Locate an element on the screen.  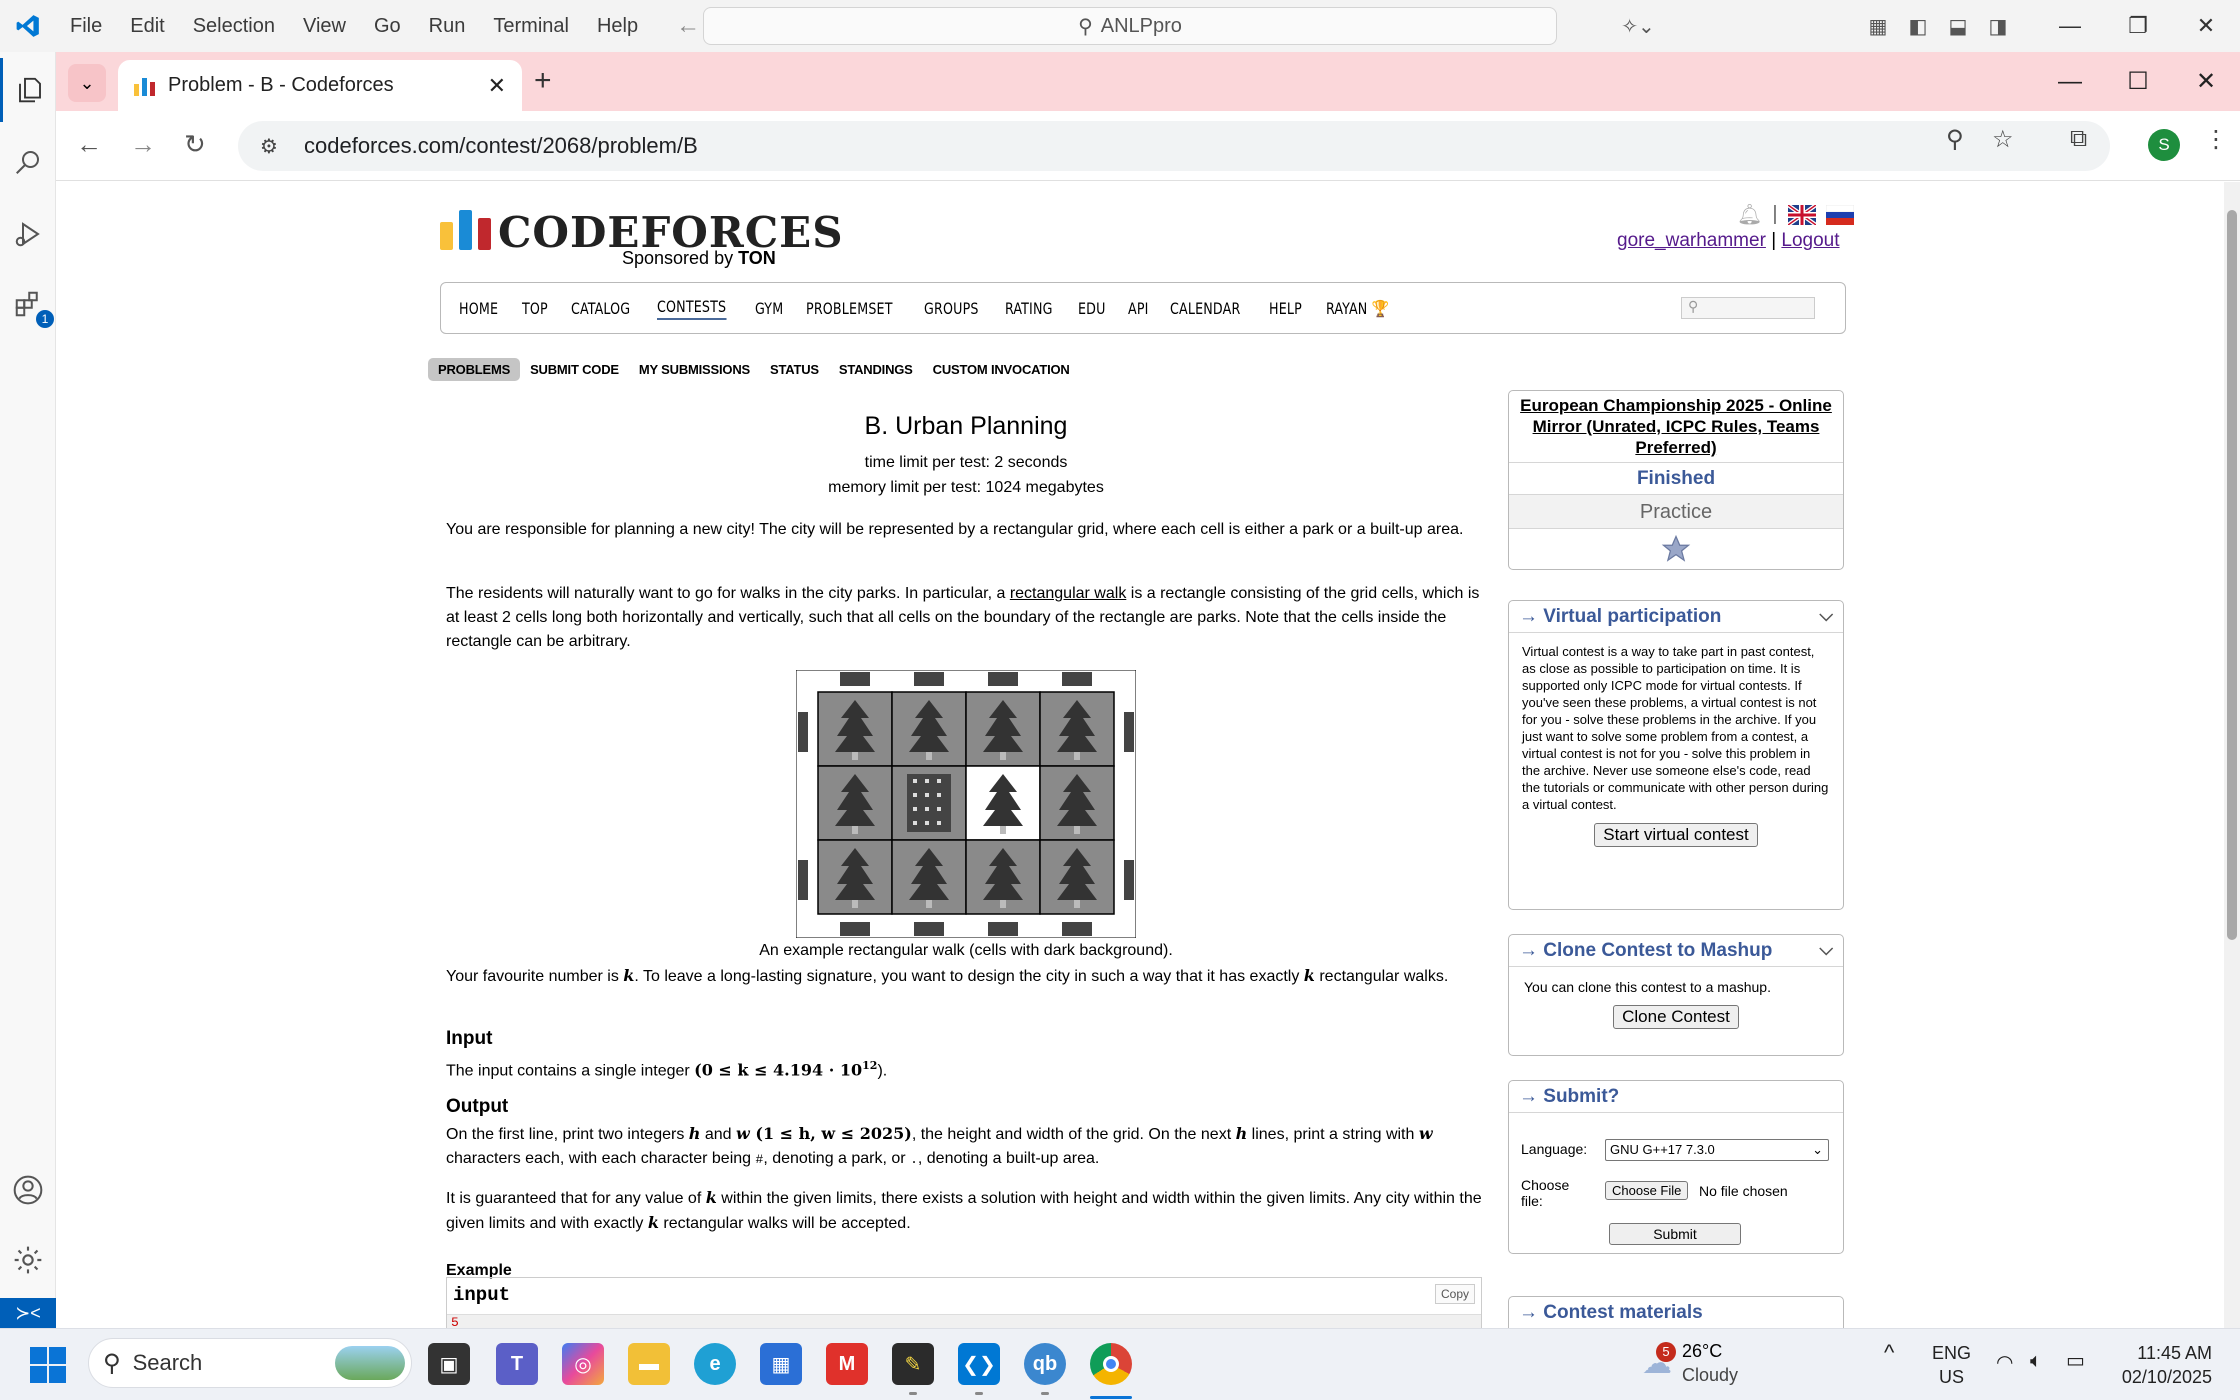
browser-minimize-icon: — is located at coordinates (2070, 81).